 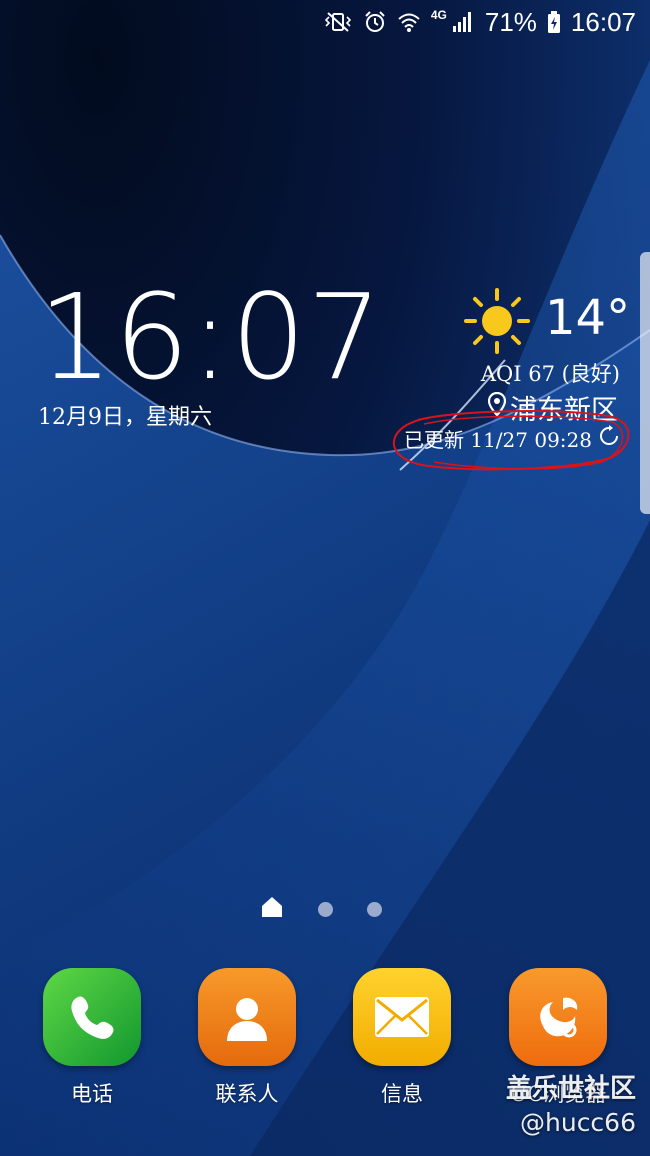 What do you see at coordinates (570, 1089) in the screenshot?
I see `watermark-title: 盖乐世社区` at bounding box center [570, 1089].